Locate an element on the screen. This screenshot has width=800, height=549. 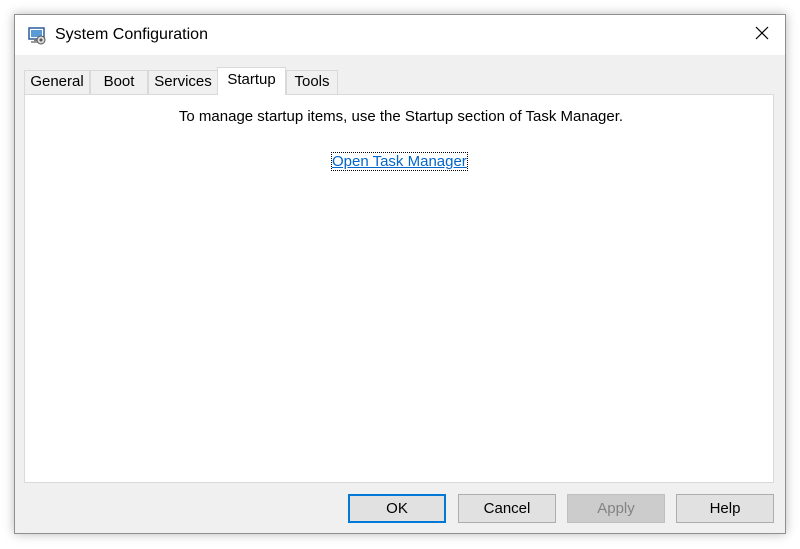
help-button: Help is located at coordinates (725, 508).